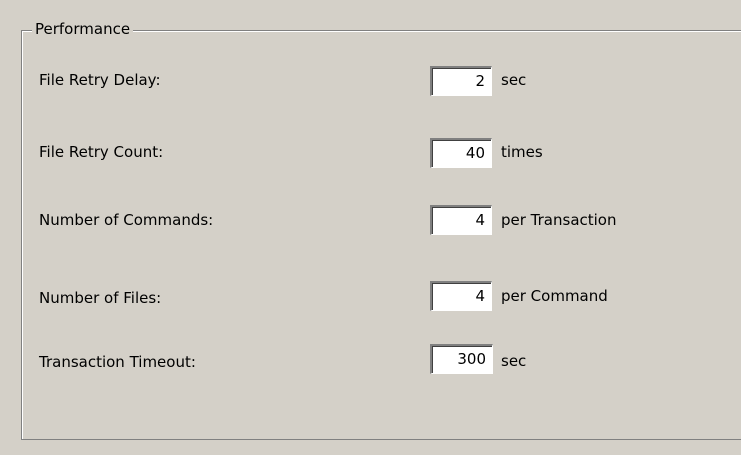 The width and height of the screenshot is (741, 455). Describe the element at coordinates (101, 152) in the screenshot. I see `file-retry-count-label: File Retry Count:` at that location.